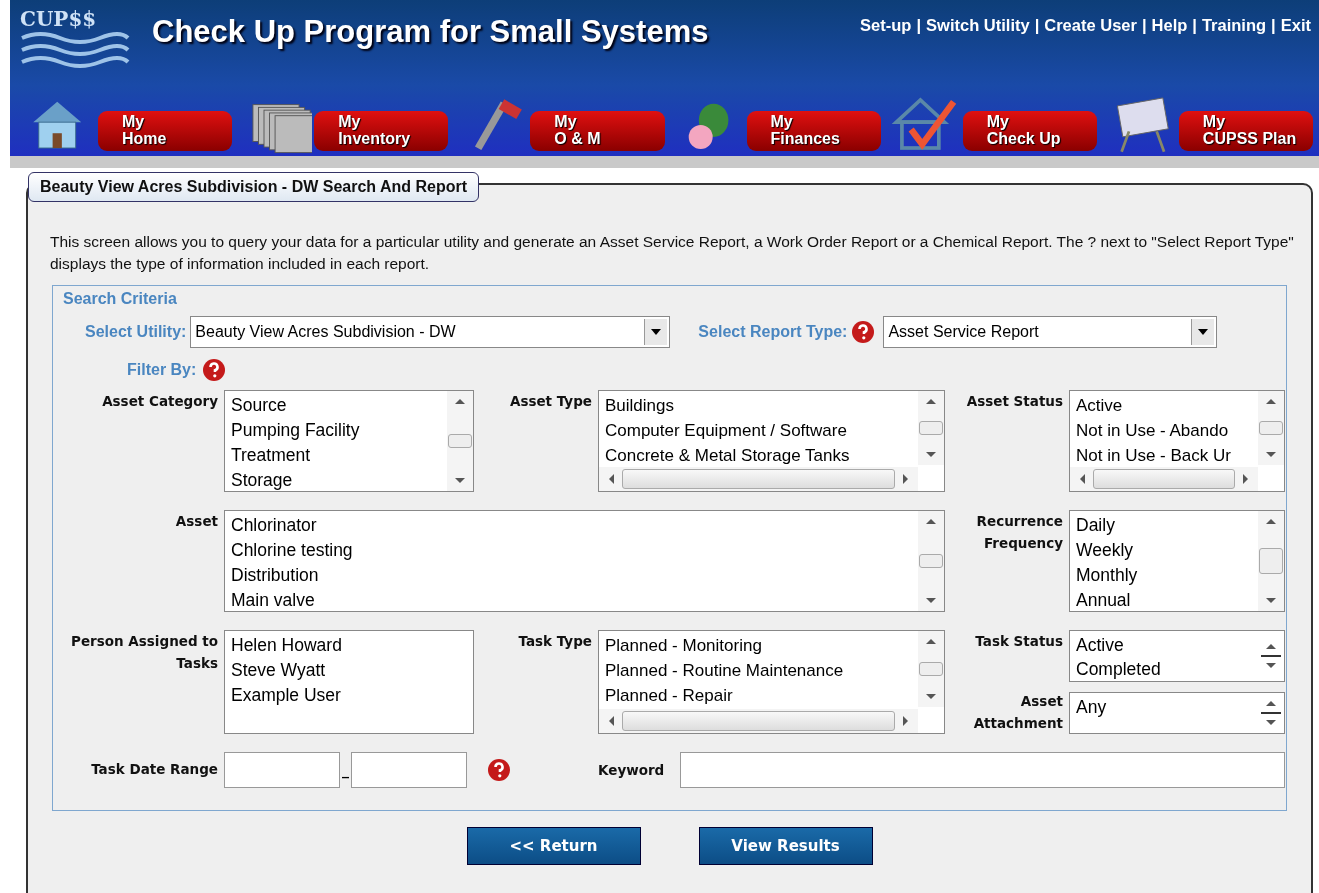 The width and height of the screenshot is (1319, 893). I want to click on list-item: Annual, so click(1164, 599).